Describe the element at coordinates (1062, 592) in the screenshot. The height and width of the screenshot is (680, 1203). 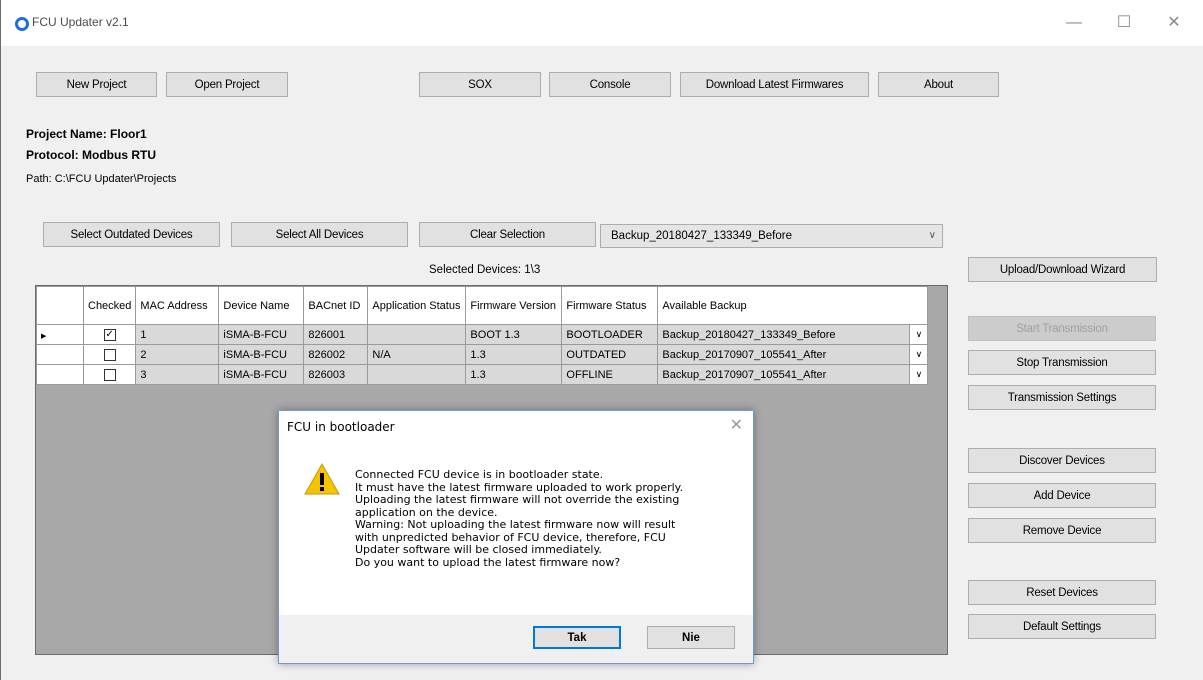
I see `reset-devices-button: Reset Devices` at that location.